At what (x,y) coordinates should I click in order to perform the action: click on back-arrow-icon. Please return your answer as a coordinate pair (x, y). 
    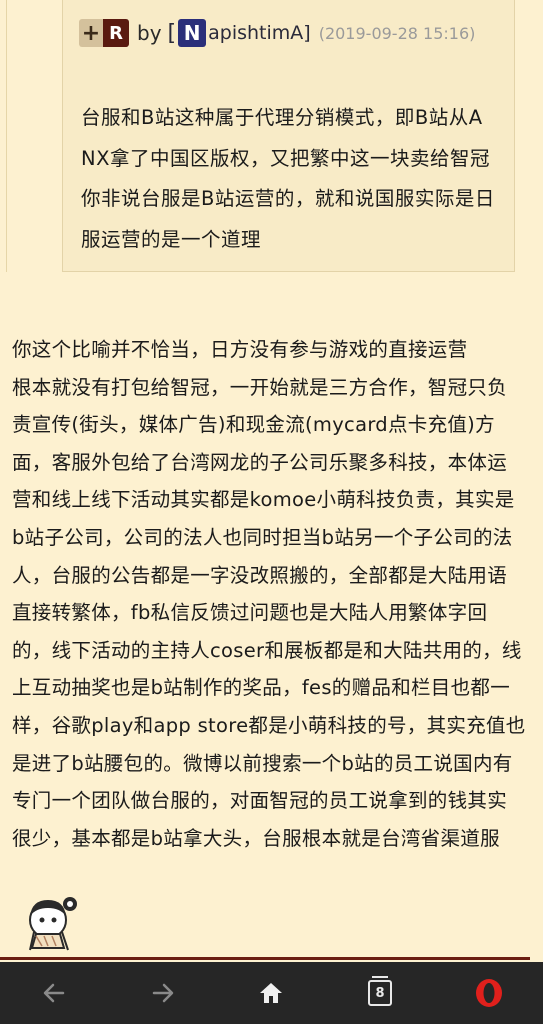
    Looking at the image, I should click on (54, 993).